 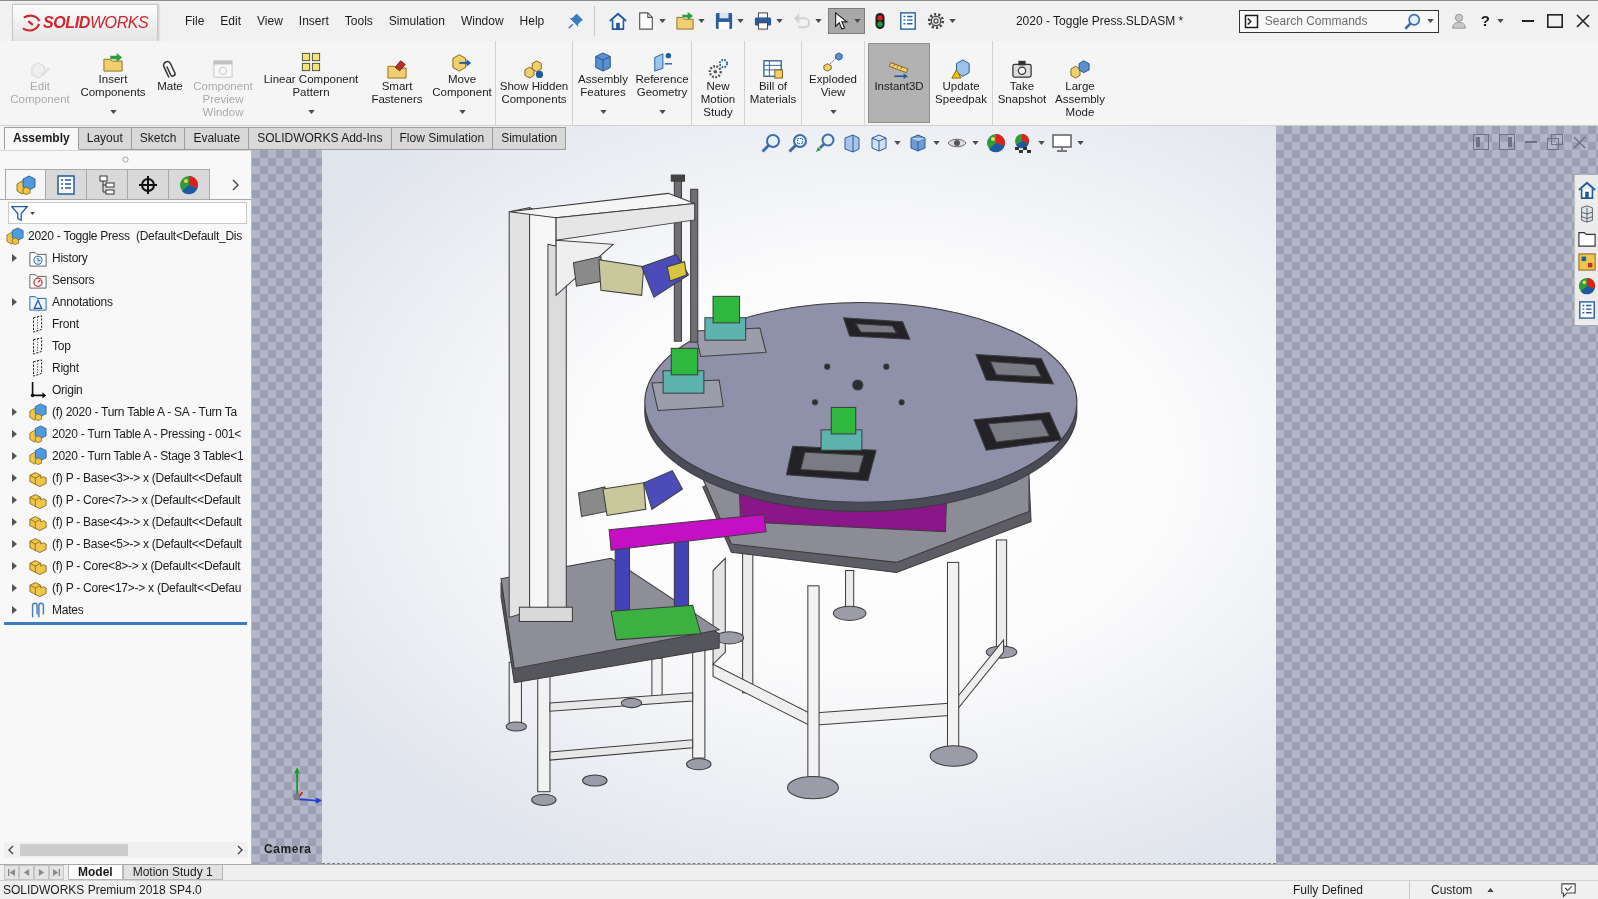 What do you see at coordinates (73, 280) in the screenshot?
I see `tree-item: Sensors` at bounding box center [73, 280].